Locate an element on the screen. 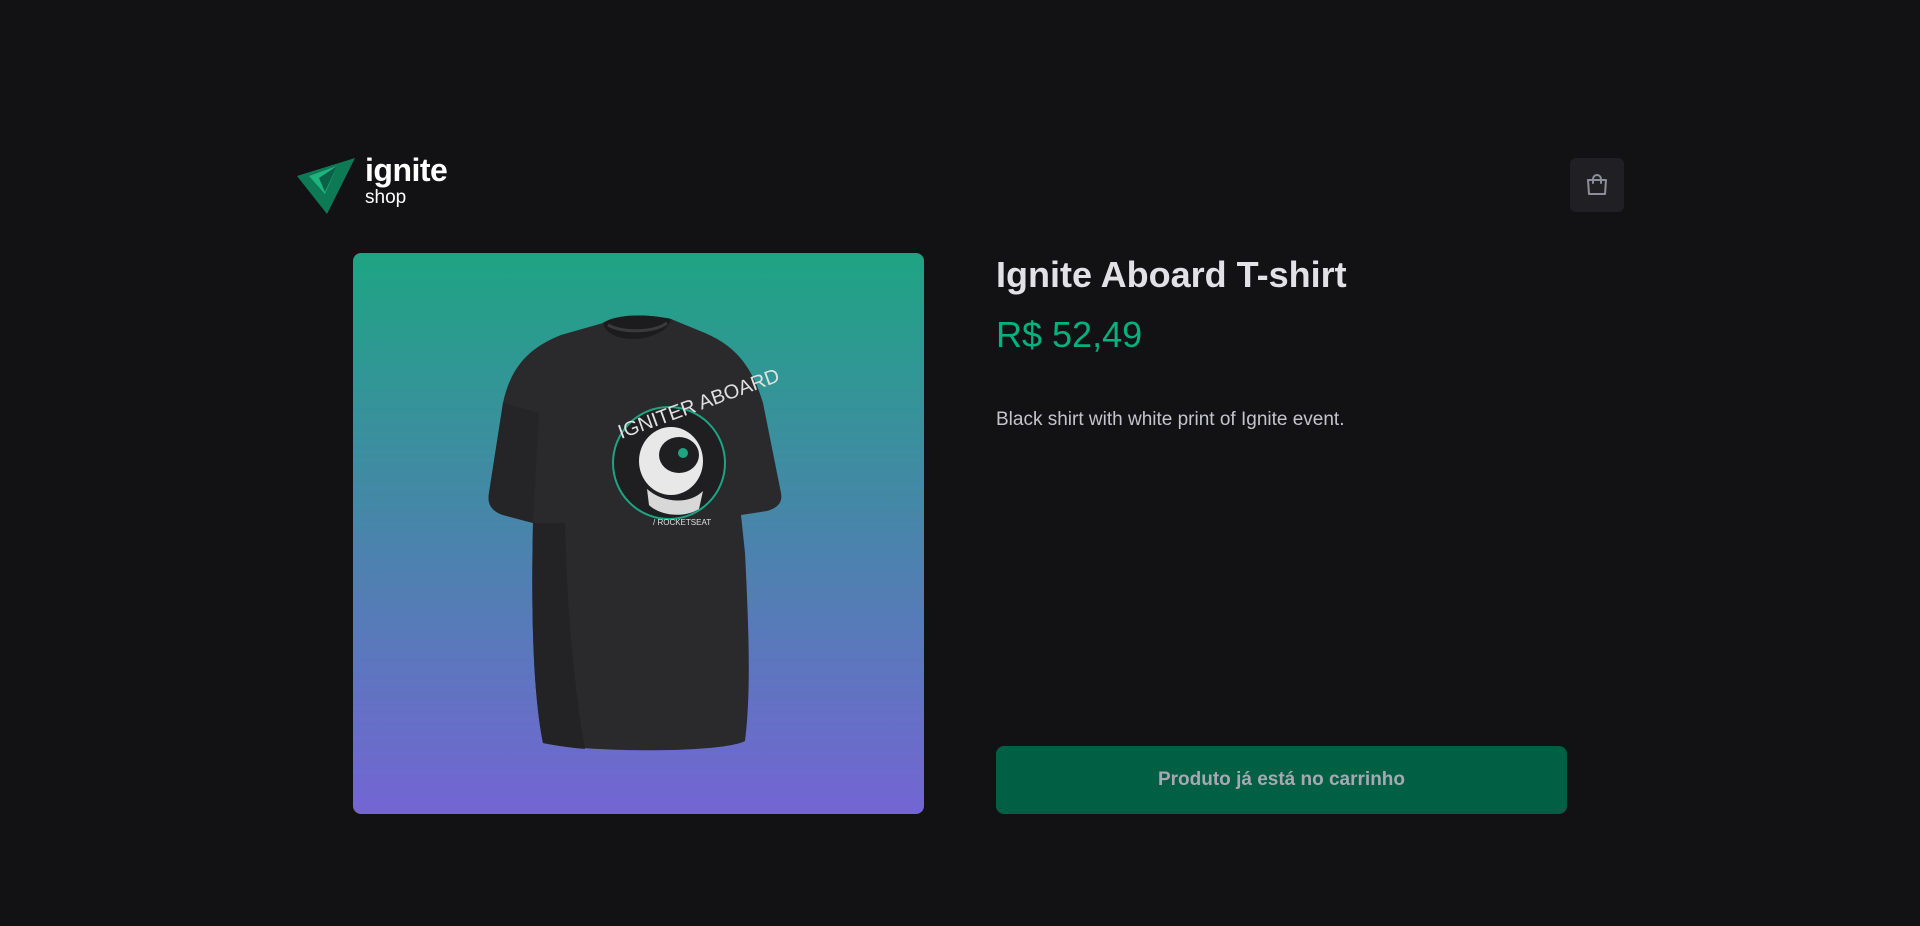  header: ignite shop is located at coordinates (960, 183).